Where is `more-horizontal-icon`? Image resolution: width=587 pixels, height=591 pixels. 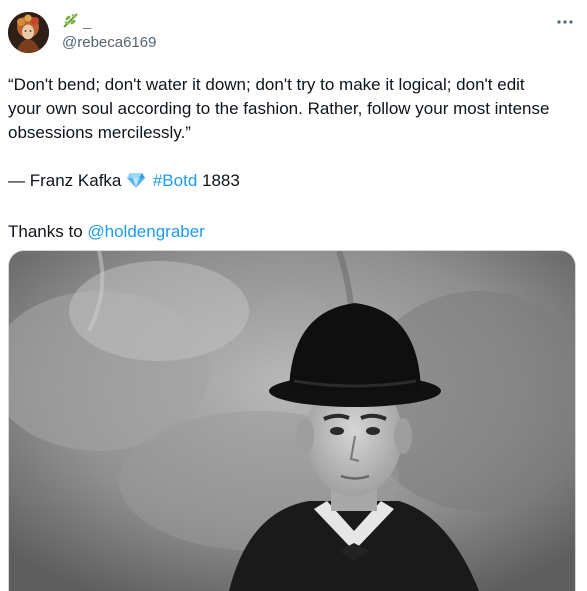
more-horizontal-icon is located at coordinates (565, 22).